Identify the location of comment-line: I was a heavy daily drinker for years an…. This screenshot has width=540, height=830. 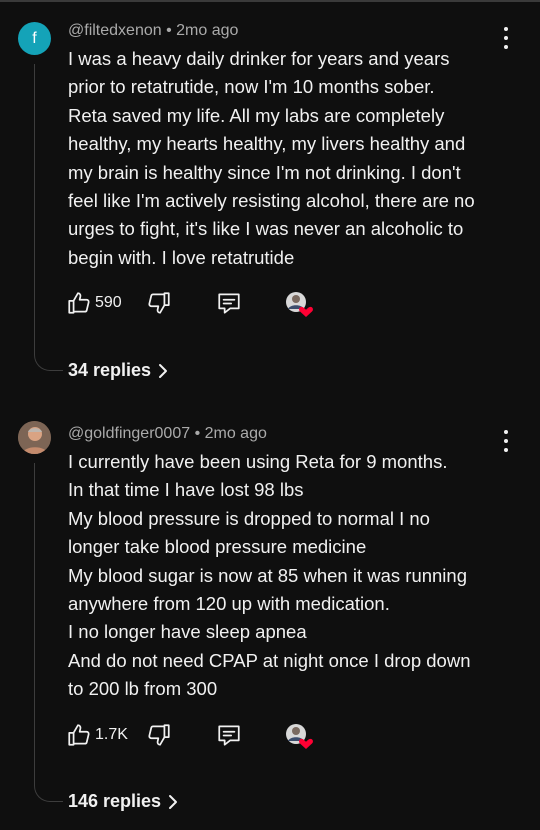
(259, 58).